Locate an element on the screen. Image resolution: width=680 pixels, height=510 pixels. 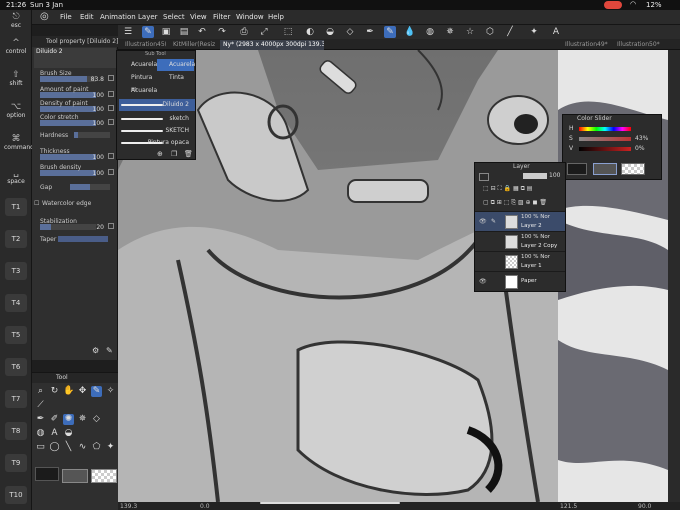
t3-key: T3 is located at coordinates (16, 271).